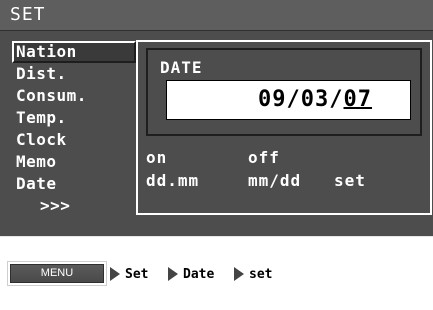  I want to click on menu-item-nation: Nation, so click(74, 52).